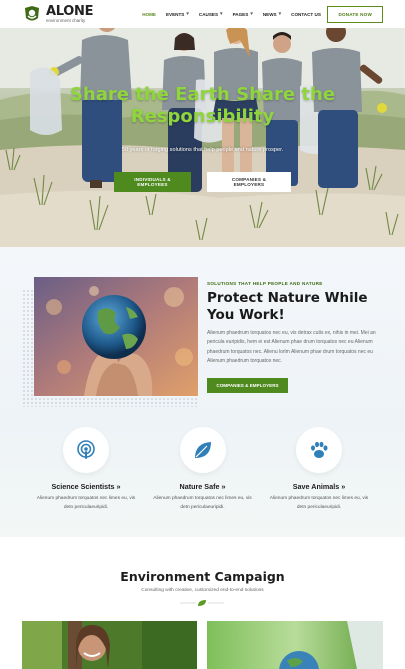  Describe the element at coordinates (243, 14) in the screenshot. I see `nav-item-pages: PAGES ▾` at that location.